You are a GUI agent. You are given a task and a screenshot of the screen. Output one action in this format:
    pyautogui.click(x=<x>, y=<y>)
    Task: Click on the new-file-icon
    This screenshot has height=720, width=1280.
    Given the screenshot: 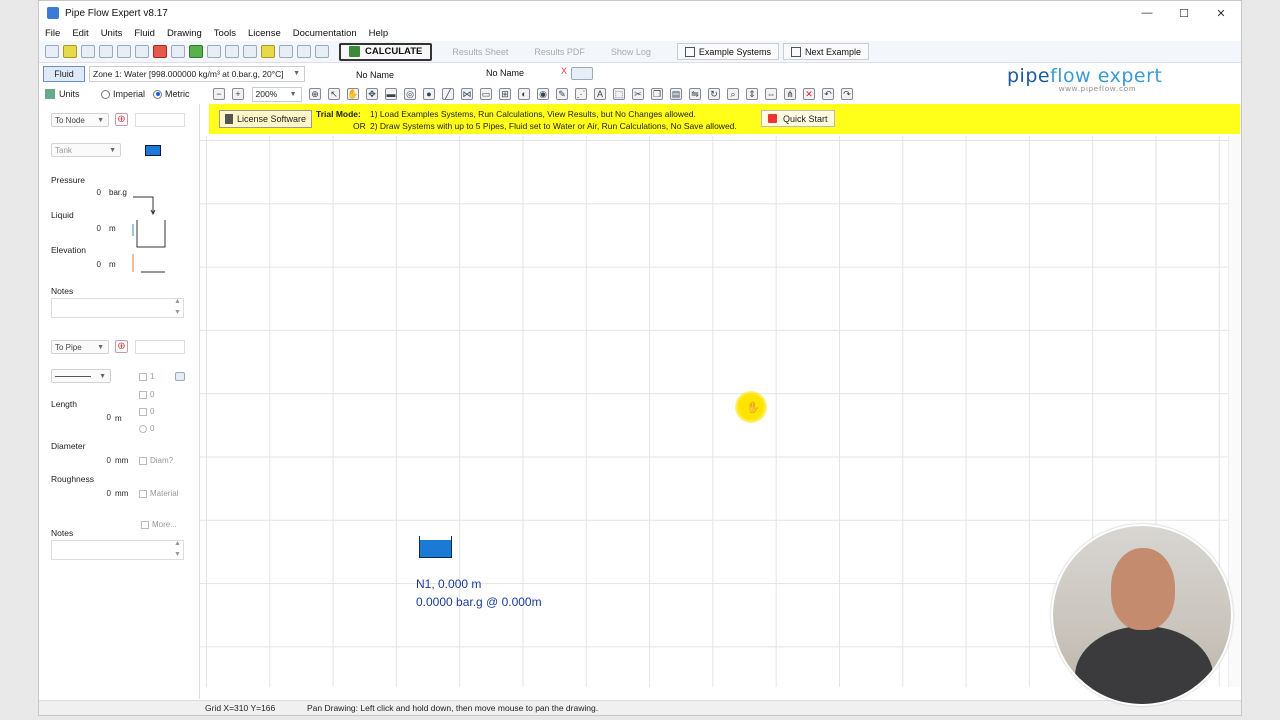 What is the action you would take?
    pyautogui.click(x=52, y=51)
    